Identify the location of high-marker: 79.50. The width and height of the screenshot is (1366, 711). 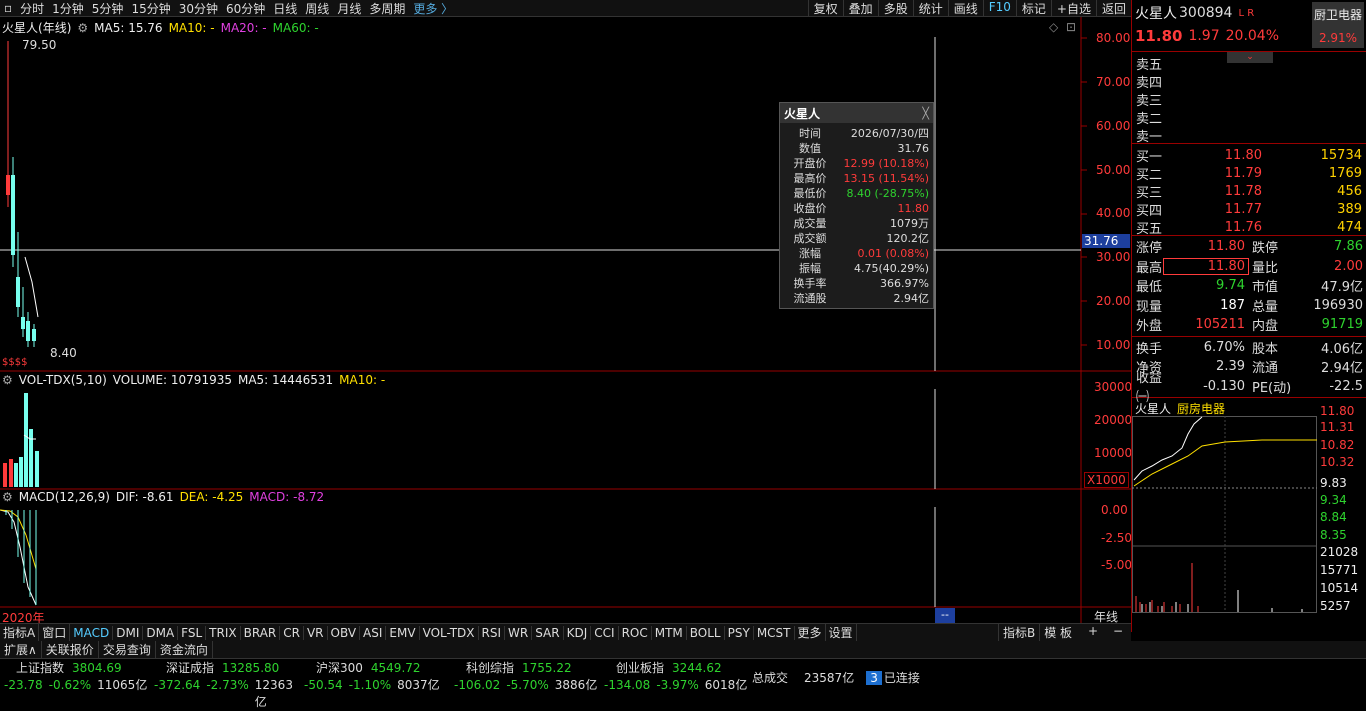
(39, 45).